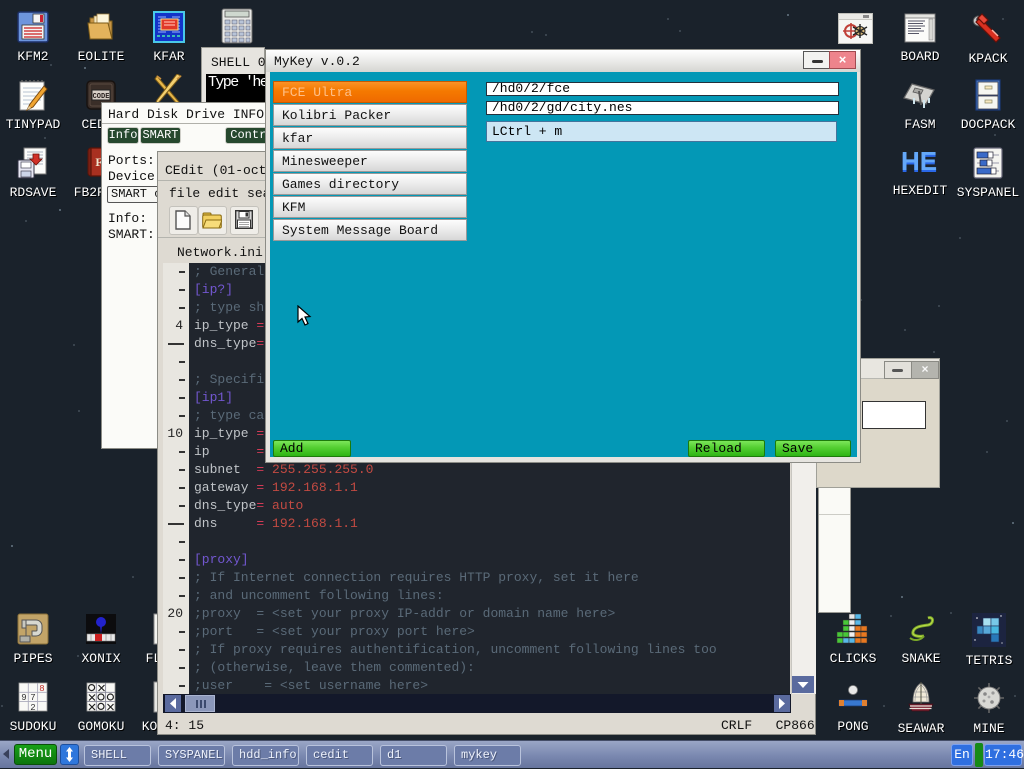 The height and width of the screenshot is (769, 1024). I want to click on svg-text: HE, so click(919, 161).